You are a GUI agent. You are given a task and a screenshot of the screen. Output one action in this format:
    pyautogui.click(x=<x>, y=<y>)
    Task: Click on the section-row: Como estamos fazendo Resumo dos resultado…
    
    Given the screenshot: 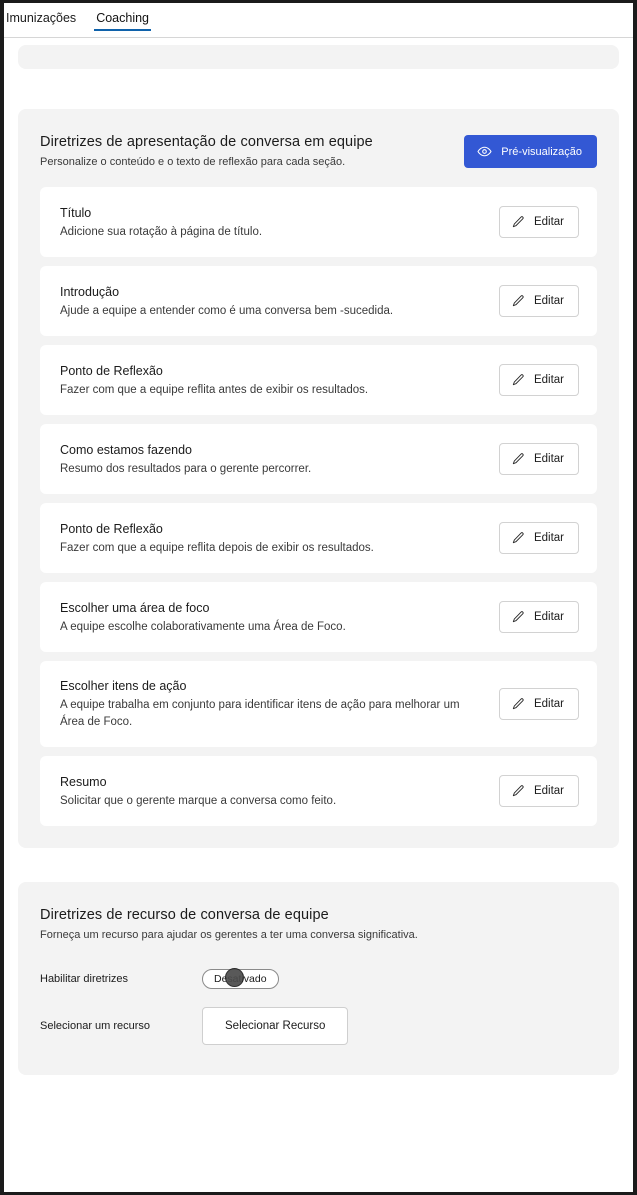 What is the action you would take?
    pyautogui.click(x=318, y=459)
    